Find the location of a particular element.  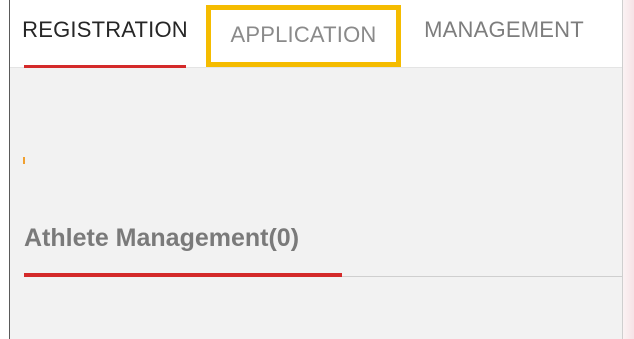

tab-application: APPLICATION is located at coordinates (303, 36).